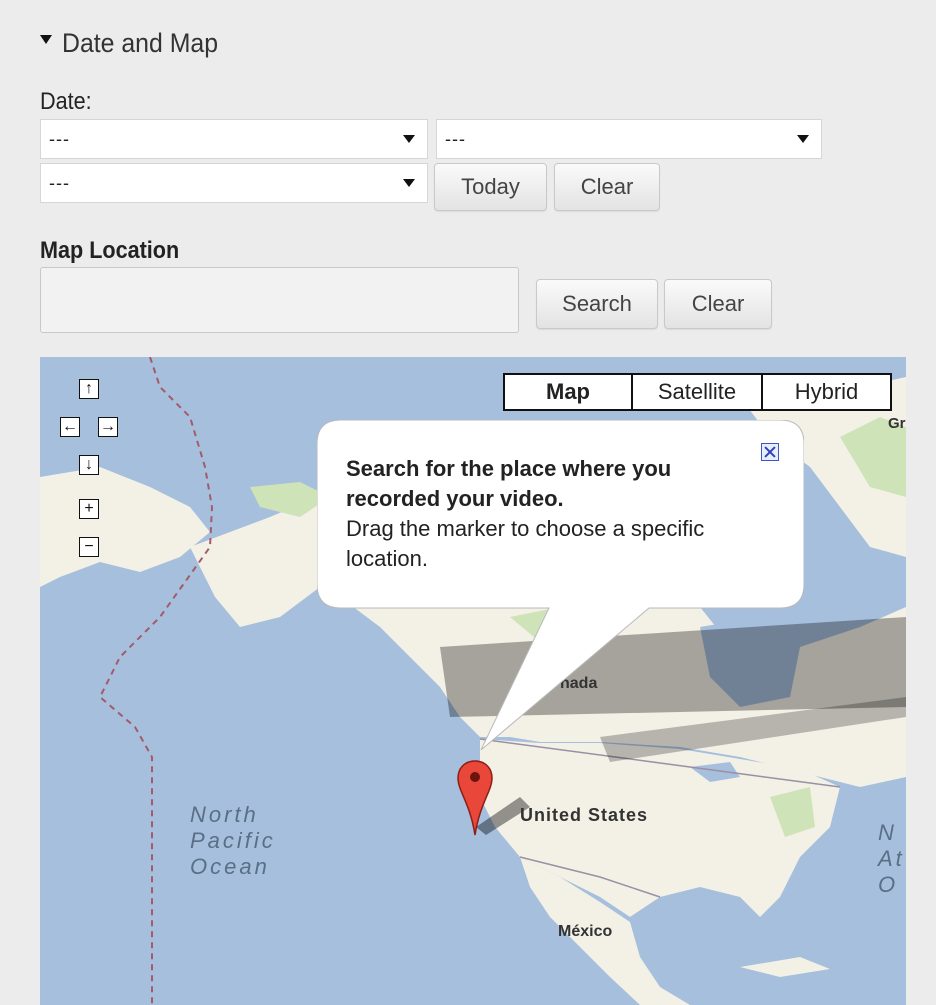  What do you see at coordinates (234, 139) in the screenshot?
I see `month-select: ---` at bounding box center [234, 139].